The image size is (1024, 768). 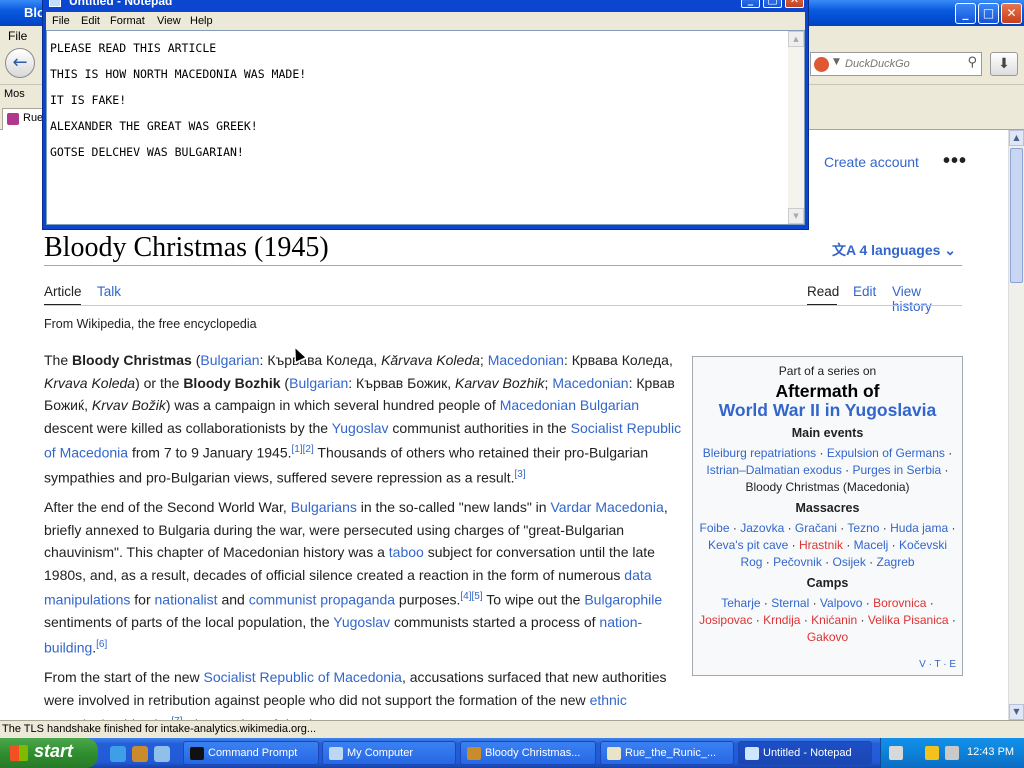 I want to click on notepad-titlebar: Untitled - Notepad _ □ ✕, so click(x=425, y=4).